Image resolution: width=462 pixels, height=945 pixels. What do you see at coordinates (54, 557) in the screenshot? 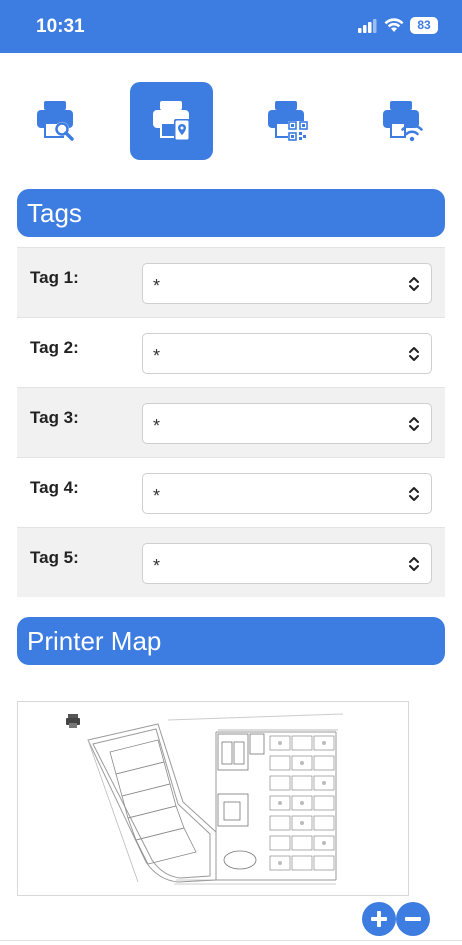
I see `tag-label: Tag 5:` at bounding box center [54, 557].